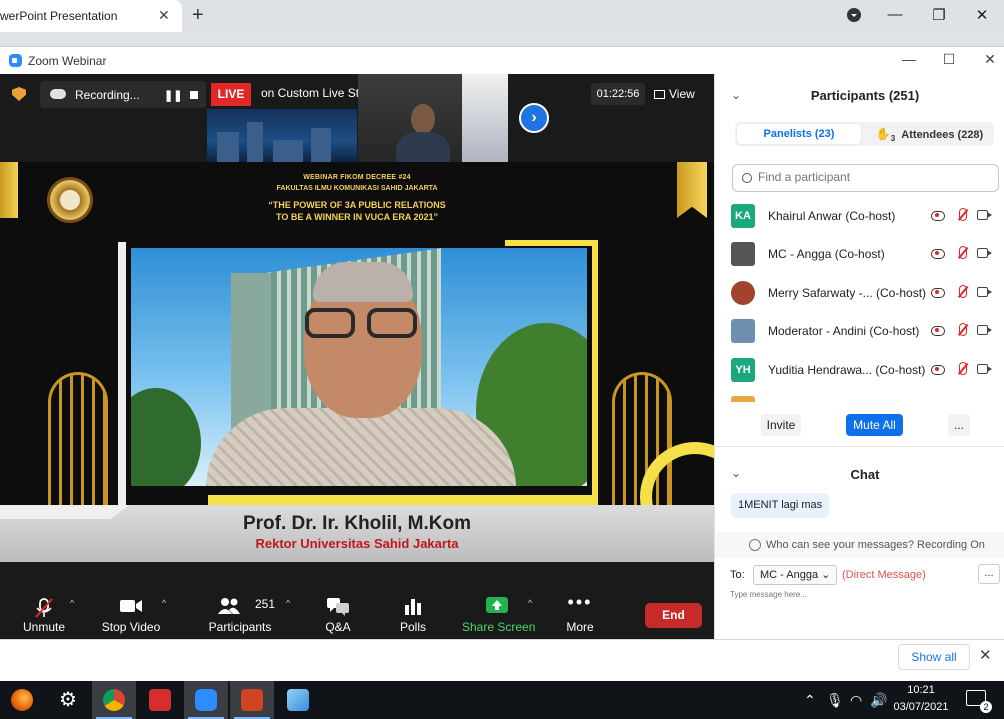 This screenshot has width=1004, height=719. Describe the element at coordinates (873, 177) in the screenshot. I see `search-input` at that location.